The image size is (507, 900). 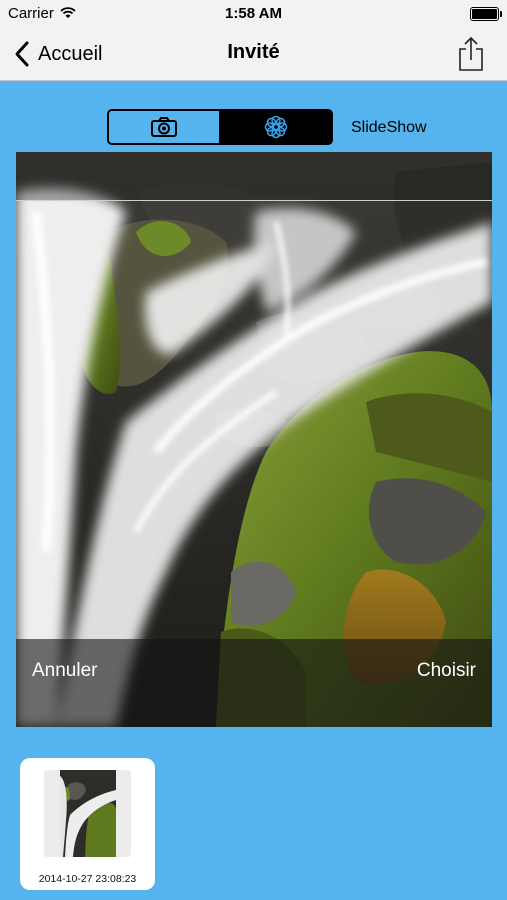 I want to click on camera-icon, so click(x=164, y=127).